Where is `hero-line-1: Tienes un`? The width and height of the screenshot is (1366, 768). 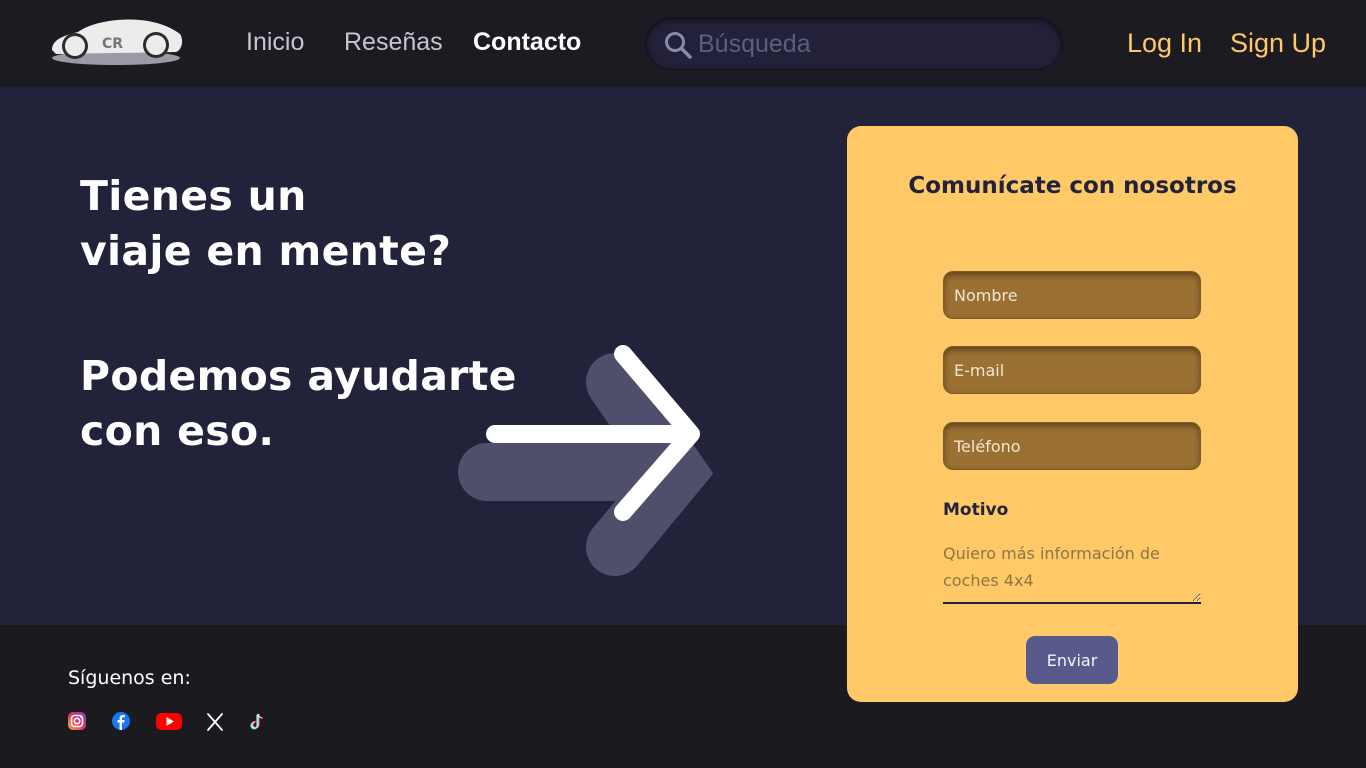 hero-line-1: Tienes un is located at coordinates (193, 196).